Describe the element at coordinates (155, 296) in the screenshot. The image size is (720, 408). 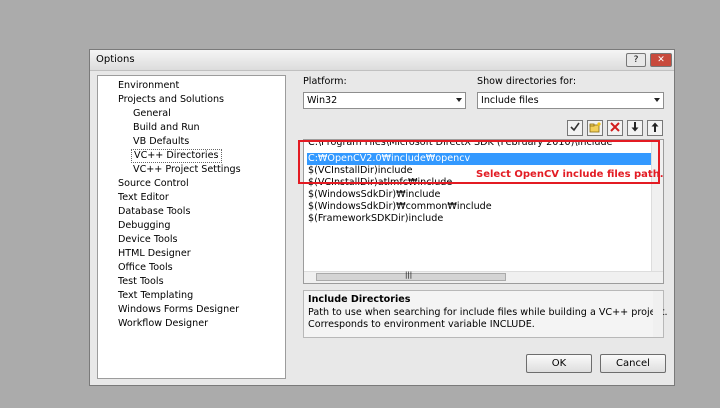
I see `tree-item-text-templating: Text Templating` at that location.